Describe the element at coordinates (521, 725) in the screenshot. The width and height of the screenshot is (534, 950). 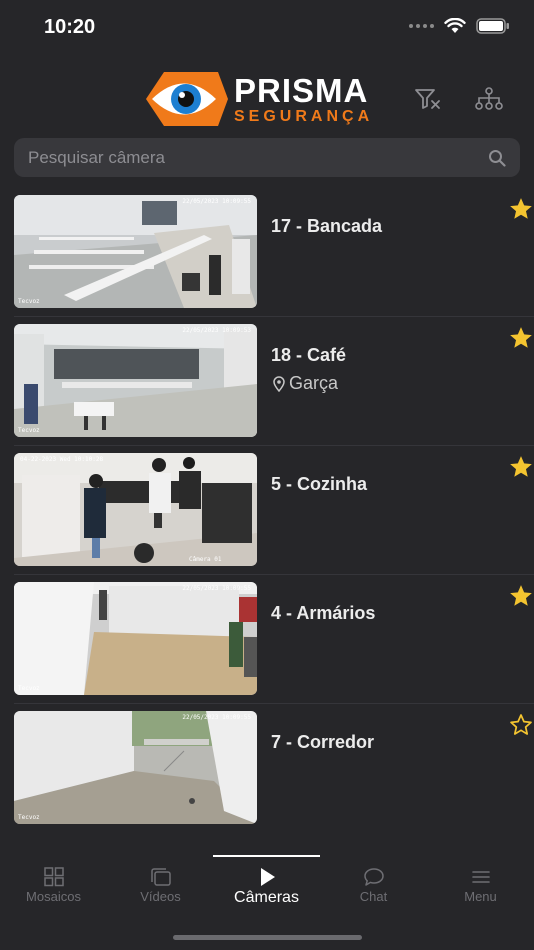
I see `star-outline-icon` at that location.